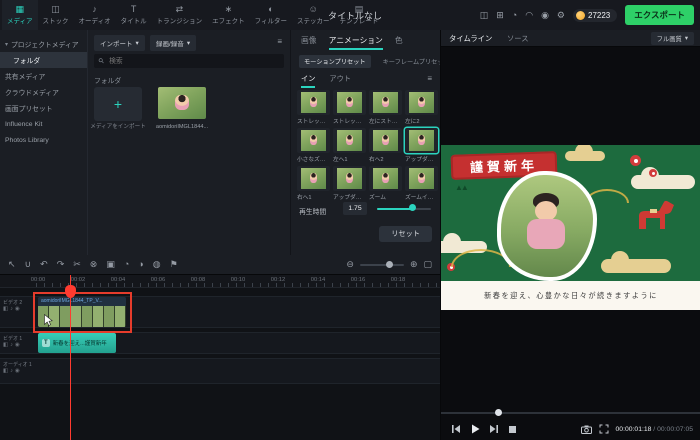 This screenshot has width=700, height=440. Describe the element at coordinates (456, 429) in the screenshot. I see `previous-frame-icon` at that location.